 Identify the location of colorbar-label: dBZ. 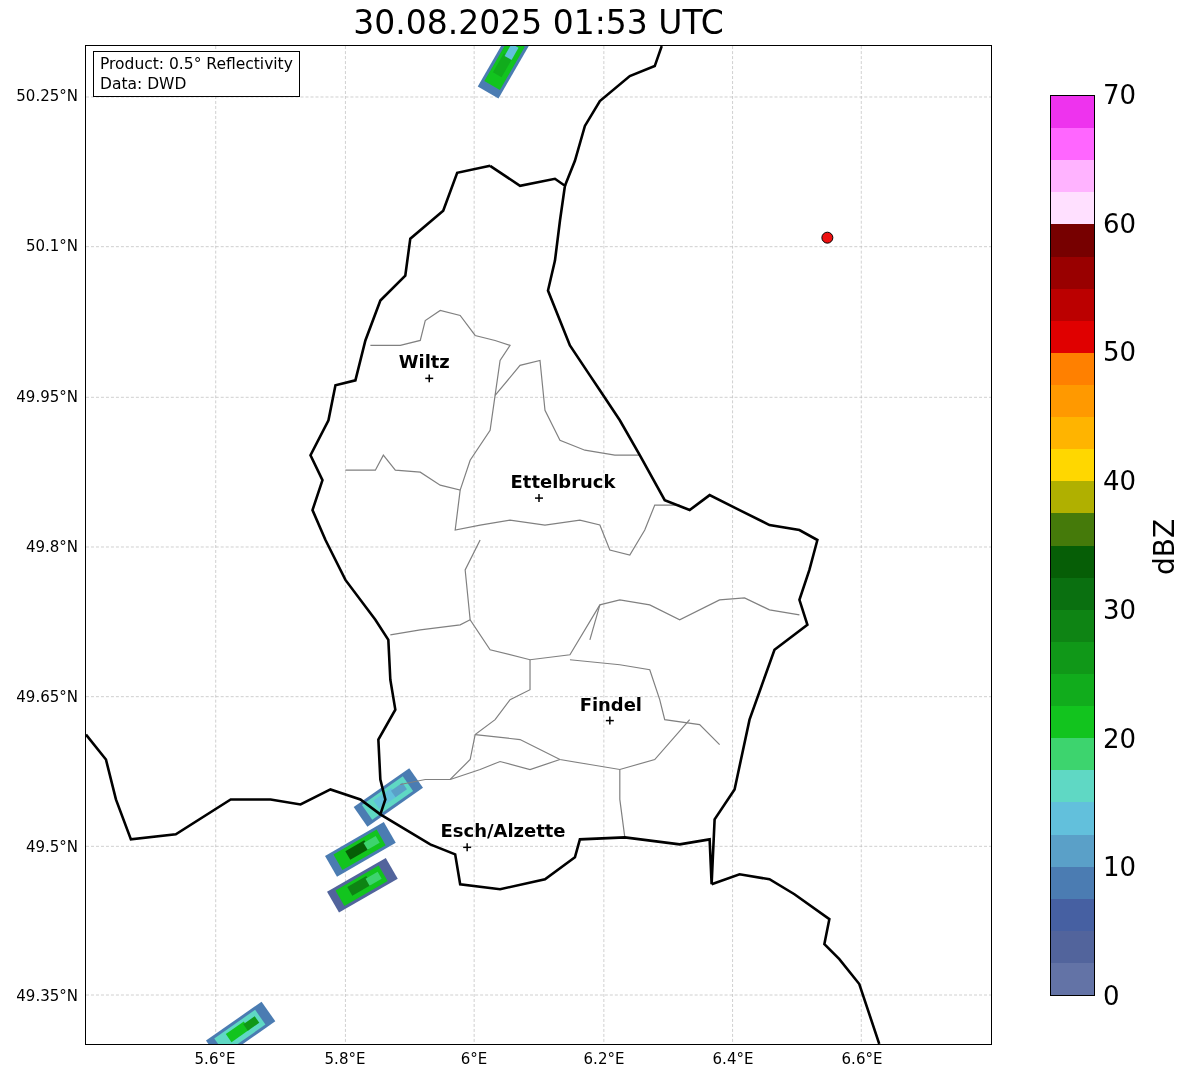
(1165, 547).